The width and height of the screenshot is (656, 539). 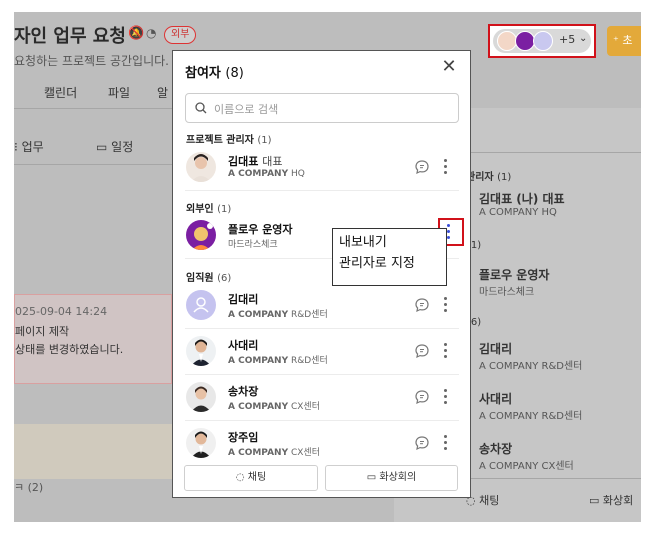 What do you see at coordinates (18, 147) in the screenshot?
I see `list-icon: ⁝` at bounding box center [18, 147].